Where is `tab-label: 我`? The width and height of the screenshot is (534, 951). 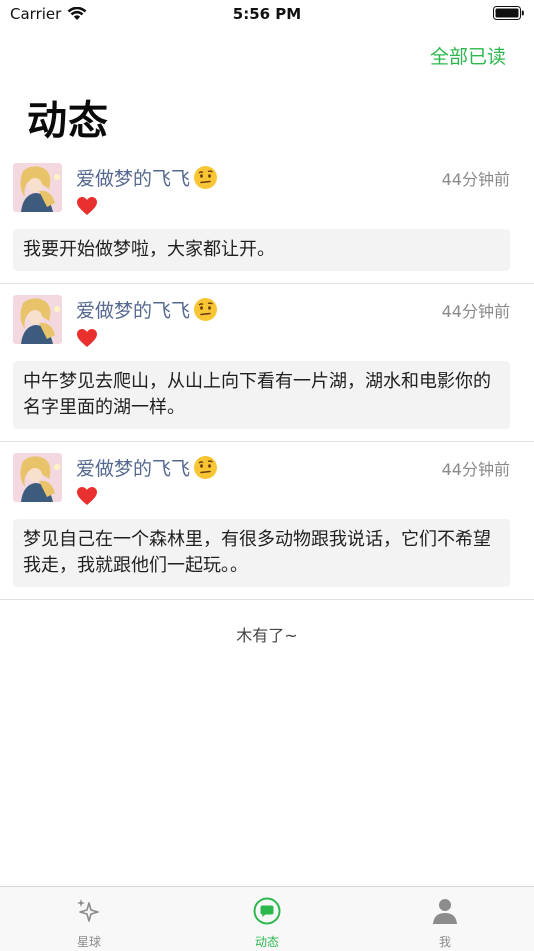 tab-label: 我 is located at coordinates (444, 942).